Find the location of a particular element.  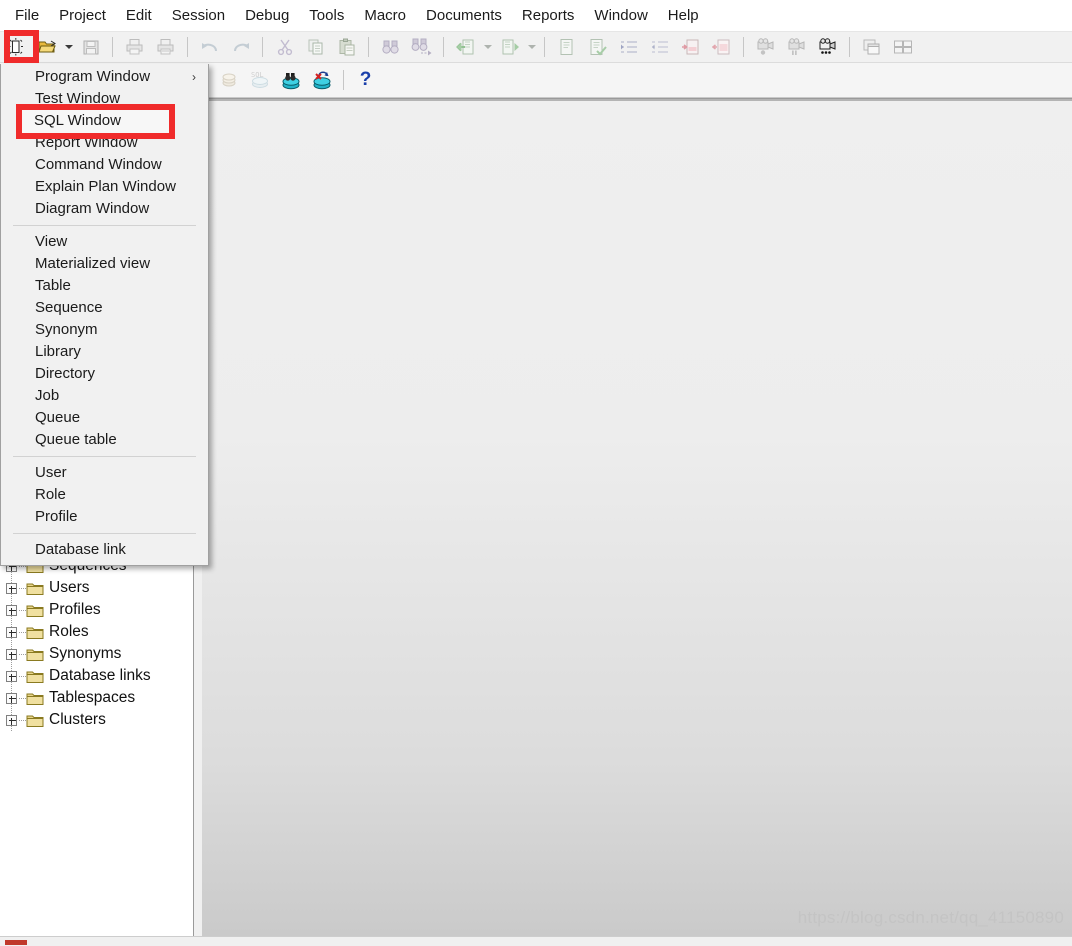

menu-item-label: Program Window is located at coordinates (93, 76).